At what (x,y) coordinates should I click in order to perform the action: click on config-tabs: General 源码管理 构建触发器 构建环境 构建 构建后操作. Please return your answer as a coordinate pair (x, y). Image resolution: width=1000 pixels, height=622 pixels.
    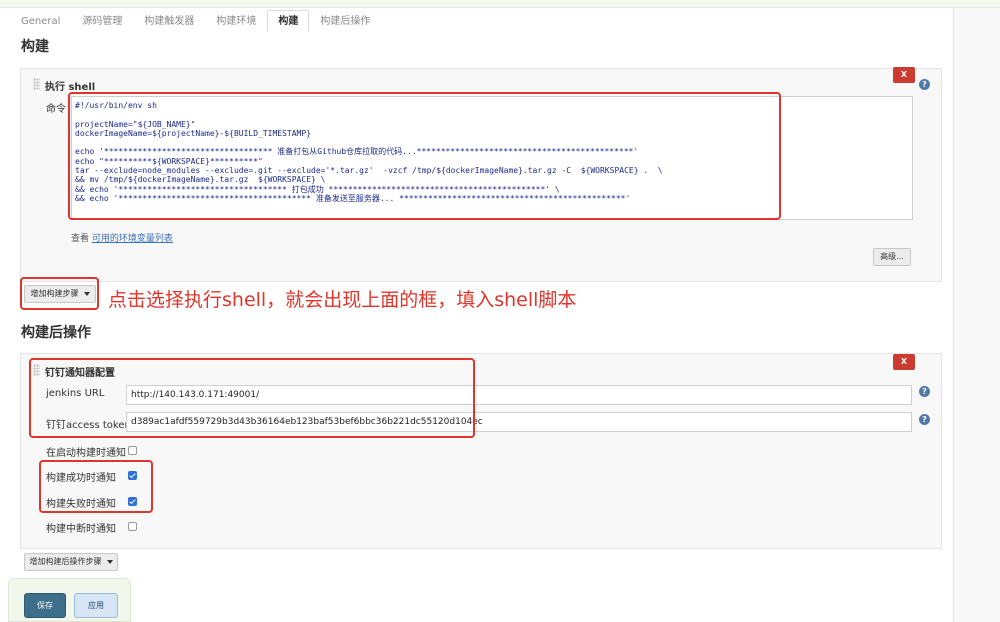
    Looking at the image, I should click on (195, 21).